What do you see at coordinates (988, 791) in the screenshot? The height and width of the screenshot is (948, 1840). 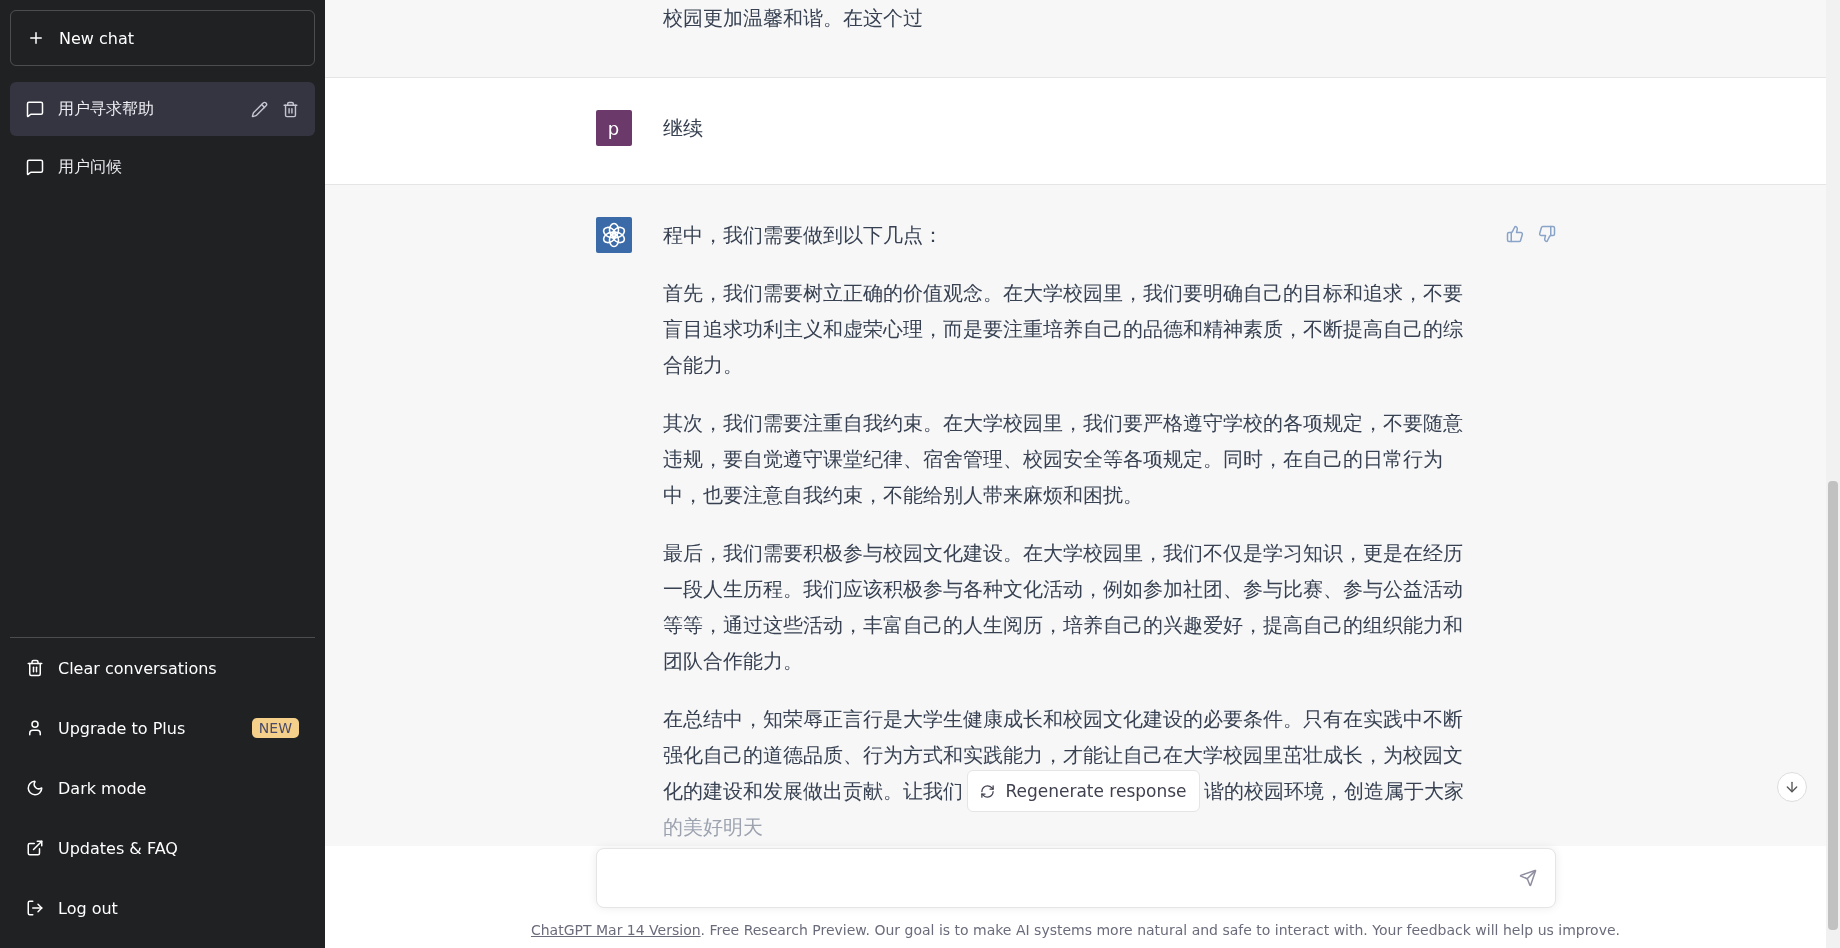 I see `refresh-icon` at bounding box center [988, 791].